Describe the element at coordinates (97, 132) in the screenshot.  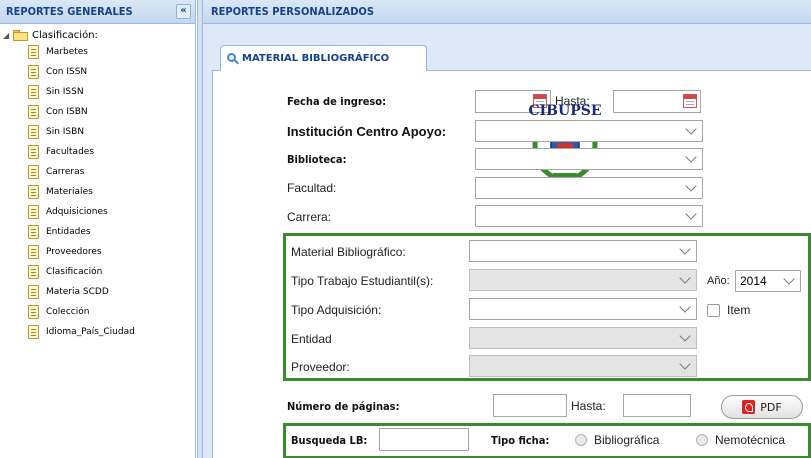
I see `tree-item-sin-isbn: Sin ISBN` at that location.